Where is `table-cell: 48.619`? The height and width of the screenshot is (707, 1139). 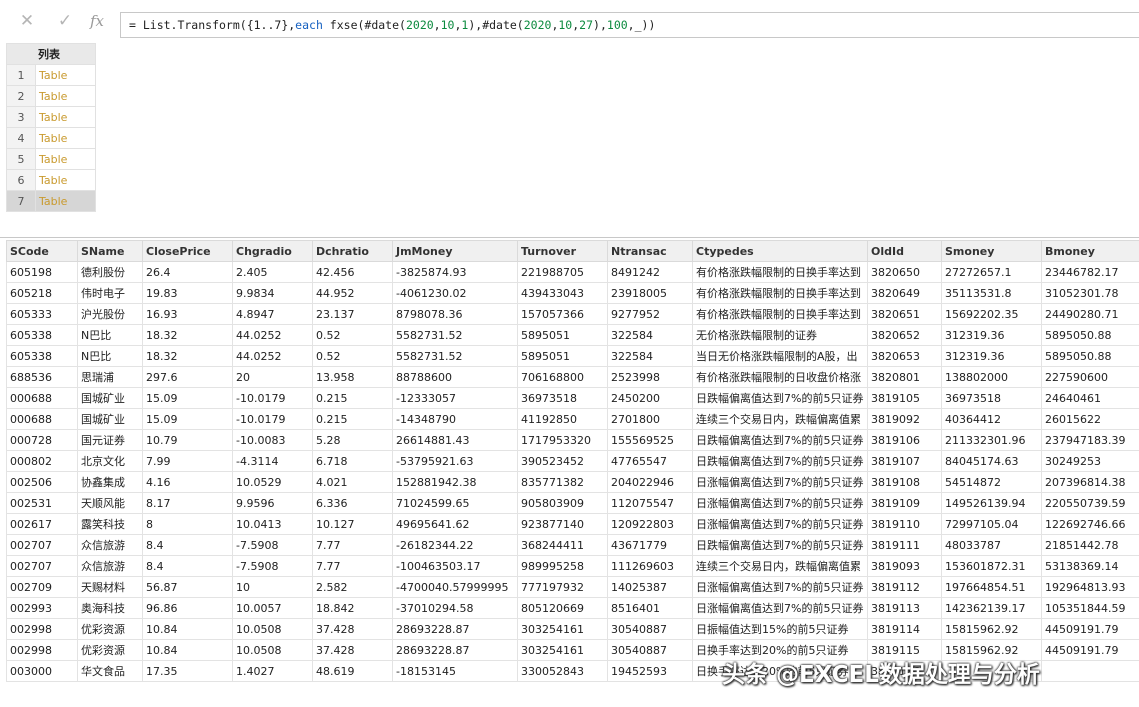
table-cell: 48.619 is located at coordinates (352, 671).